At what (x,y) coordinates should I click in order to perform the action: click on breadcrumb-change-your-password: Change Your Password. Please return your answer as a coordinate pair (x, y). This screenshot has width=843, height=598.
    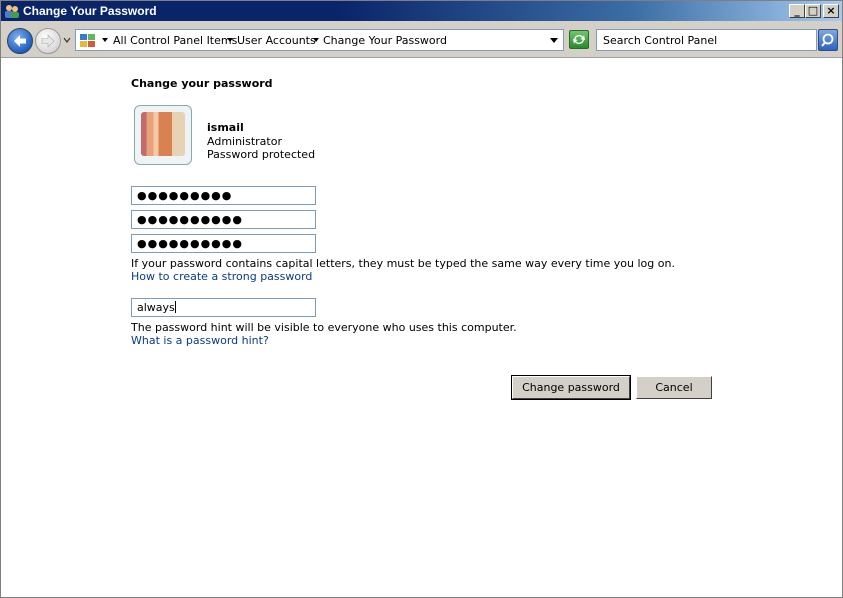
    Looking at the image, I should click on (385, 40).